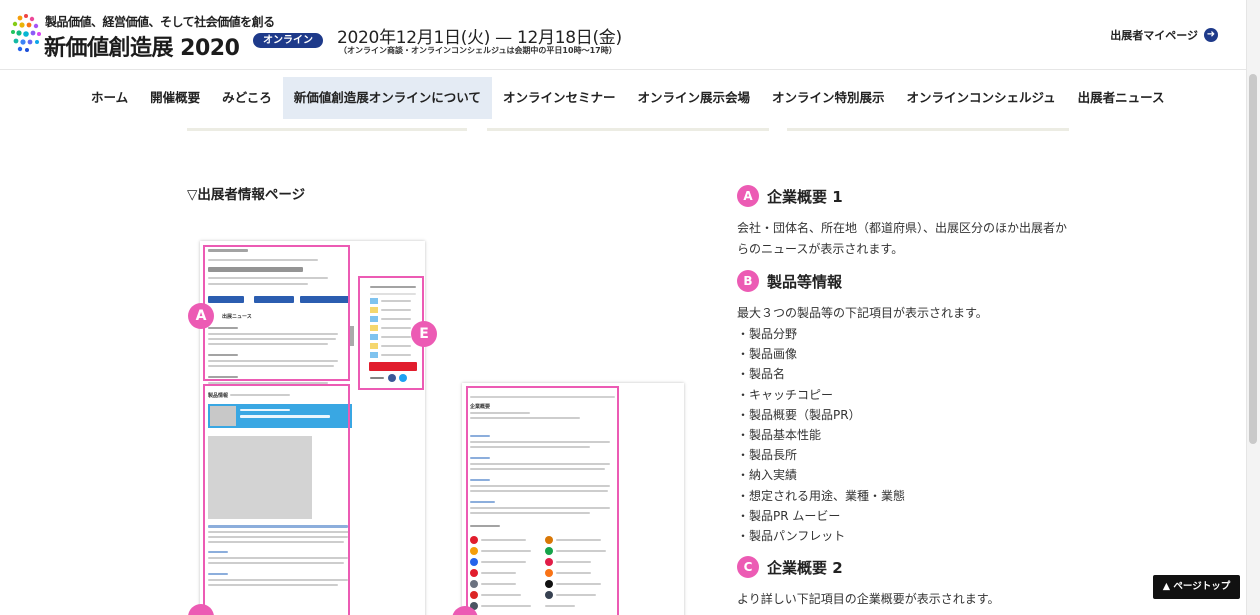 The height and width of the screenshot is (615, 1260). What do you see at coordinates (779, 435) in the screenshot?
I see `list-item: ・製品基本性能` at bounding box center [779, 435].